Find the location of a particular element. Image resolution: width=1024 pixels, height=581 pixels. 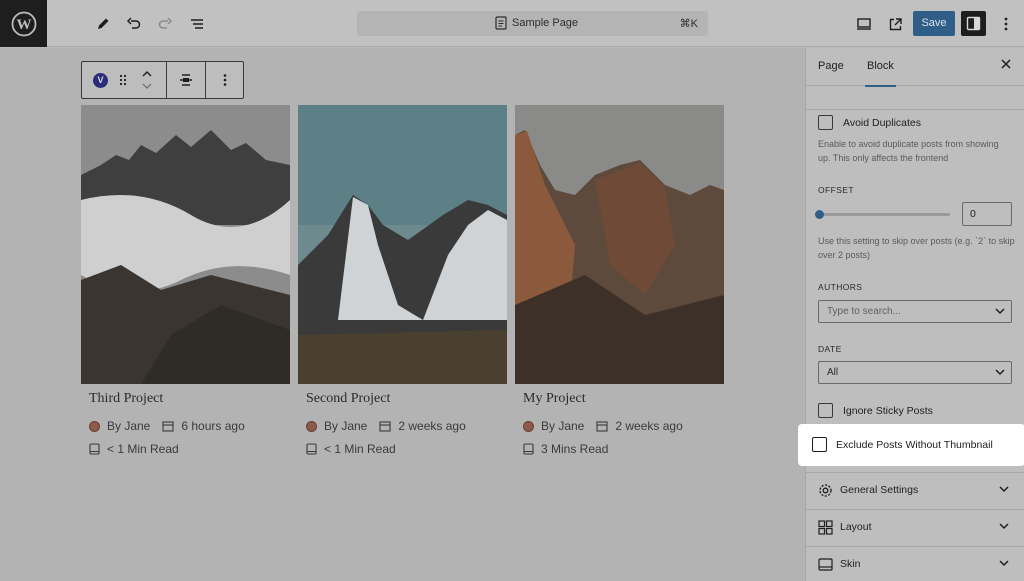

panel-label: Skin is located at coordinates (850, 564).